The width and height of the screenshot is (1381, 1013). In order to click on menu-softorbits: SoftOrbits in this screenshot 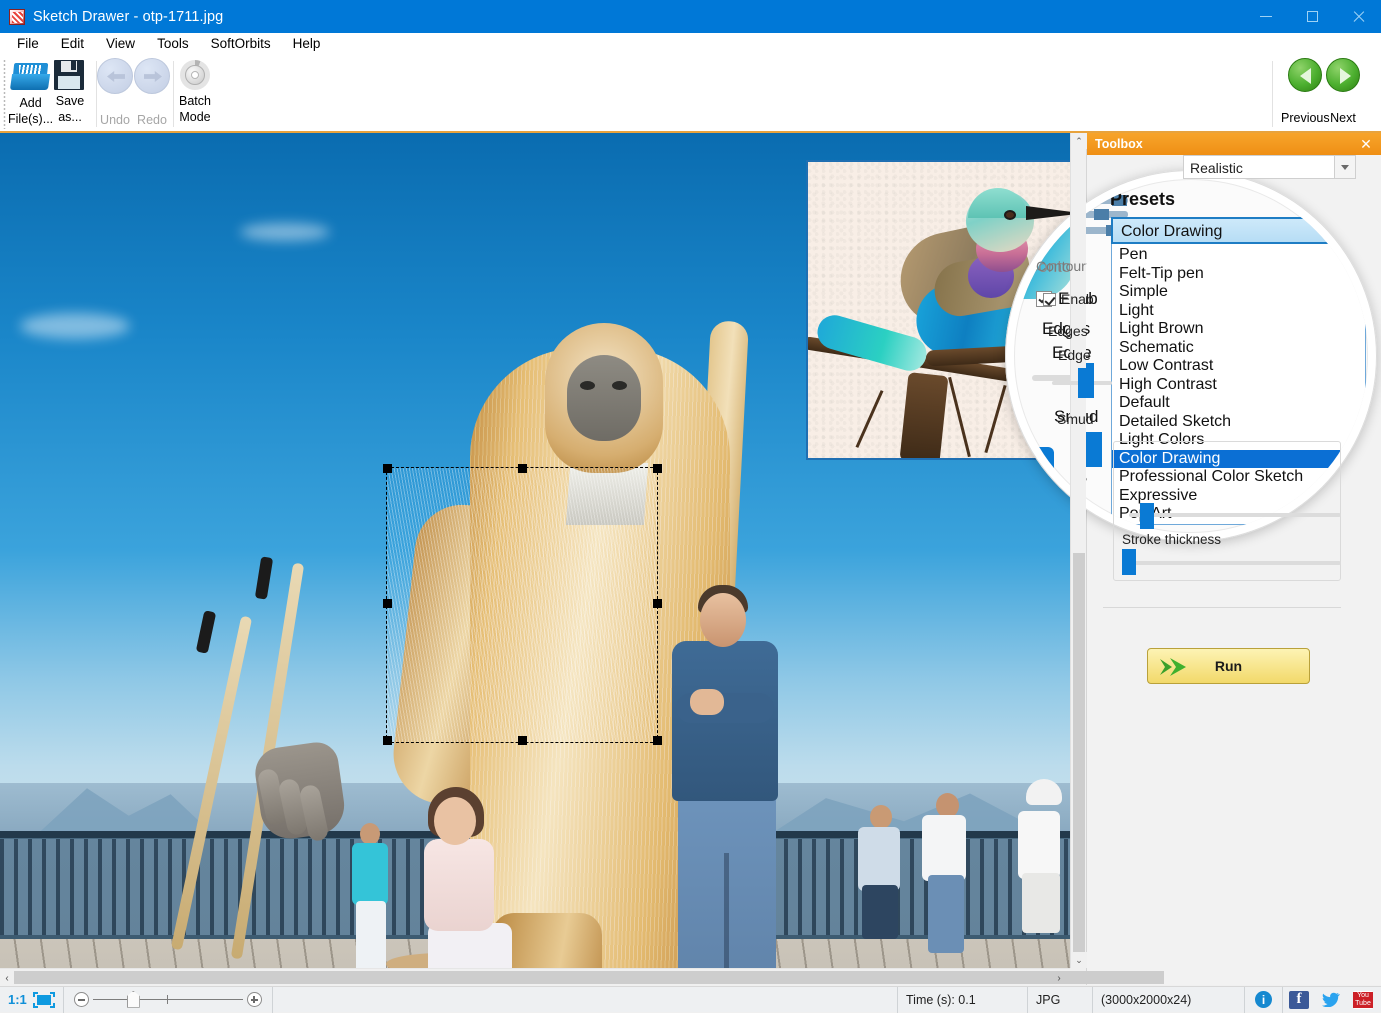, I will do `click(241, 43)`.